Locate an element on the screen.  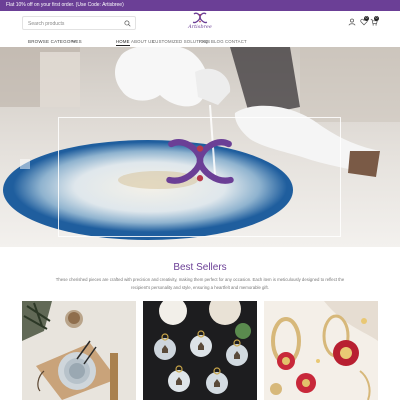
nav-faq: FAQ is located at coordinates (203, 41).